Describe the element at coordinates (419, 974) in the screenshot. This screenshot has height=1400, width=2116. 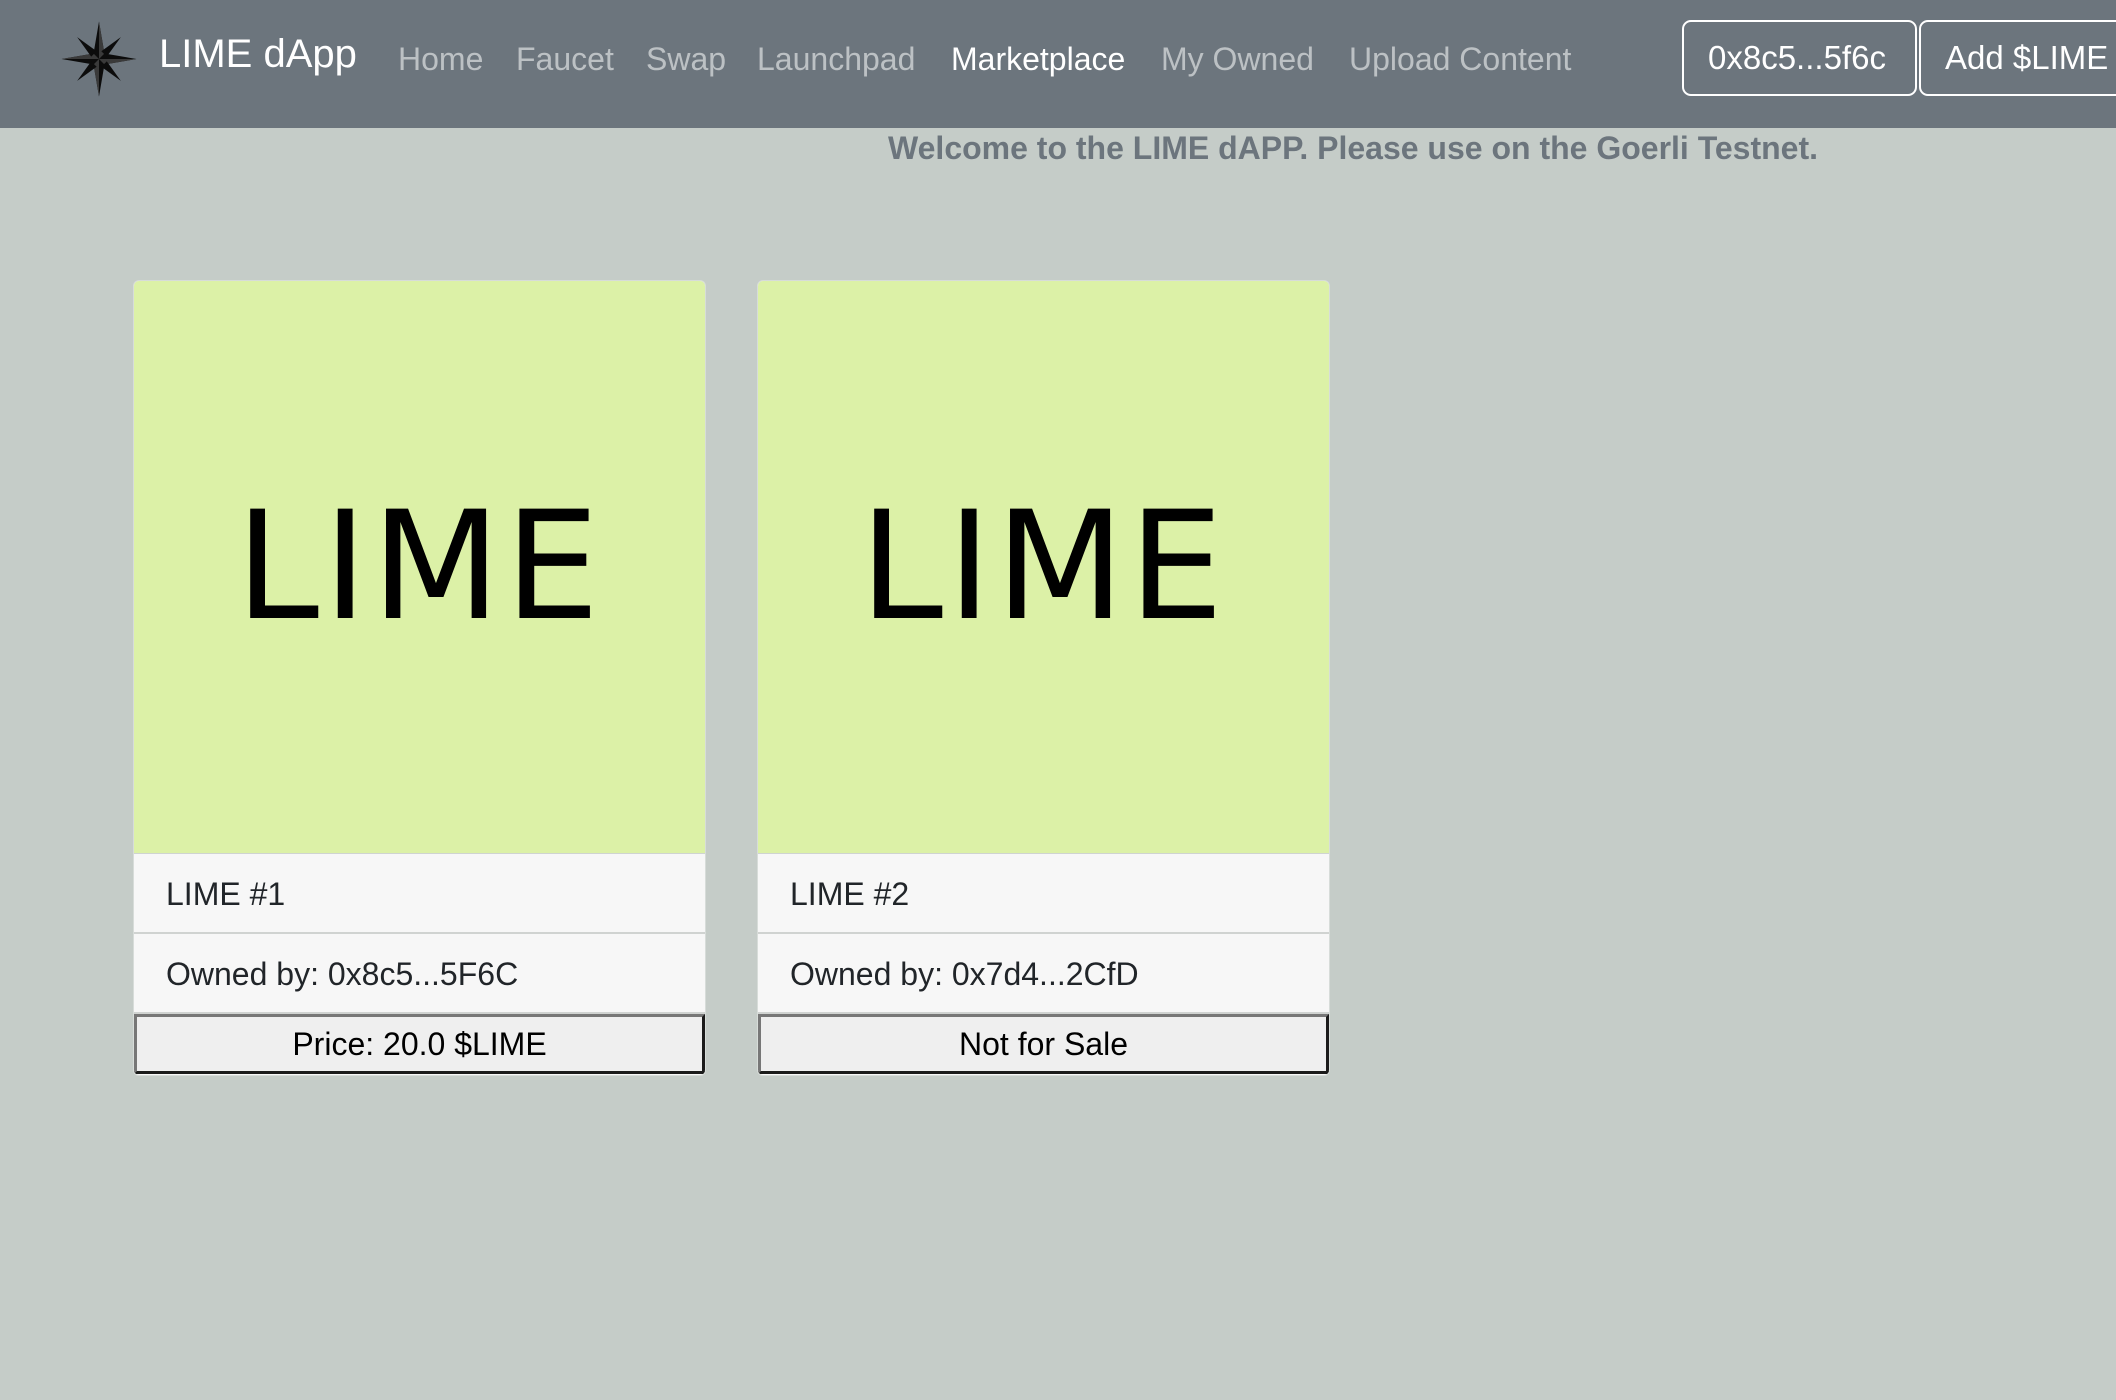
I see `nft-owner: Owned by: 0x8c5...5F6C` at that location.